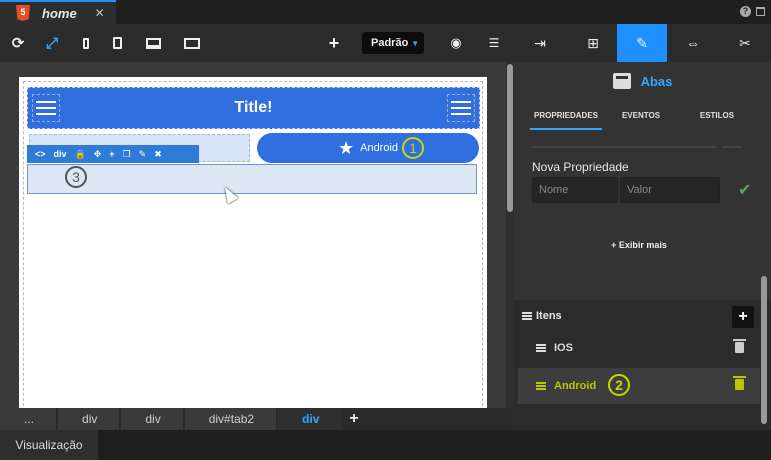 The width and height of the screenshot is (771, 460). Describe the element at coordinates (415, 43) in the screenshot. I see `caret-down-icon: ▼` at that location.